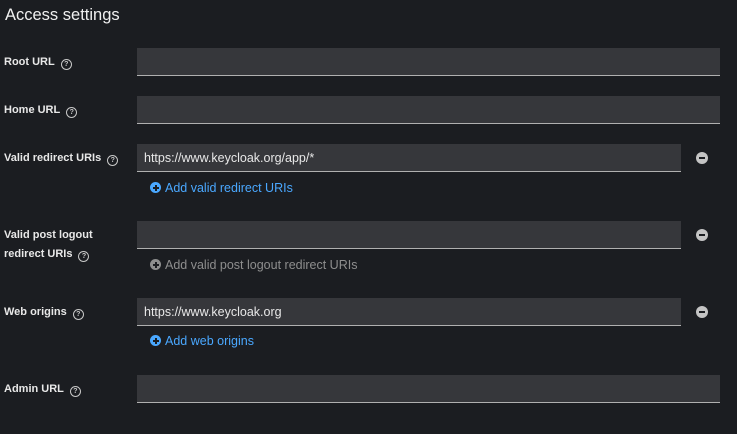  What do you see at coordinates (428, 62) in the screenshot?
I see `root-url-input` at bounding box center [428, 62].